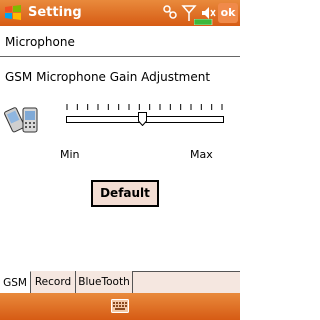 The height and width of the screenshot is (320, 320). What do you see at coordinates (70, 154) in the screenshot?
I see `slider-min-label: Min` at bounding box center [70, 154].